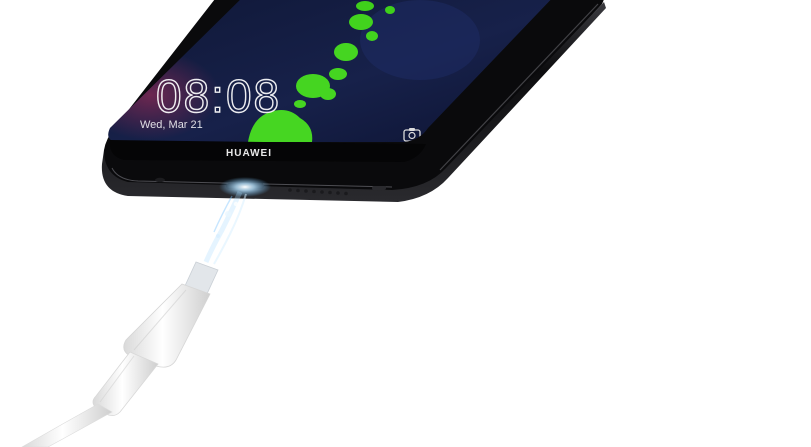  I want to click on side-button, so click(379, 188).